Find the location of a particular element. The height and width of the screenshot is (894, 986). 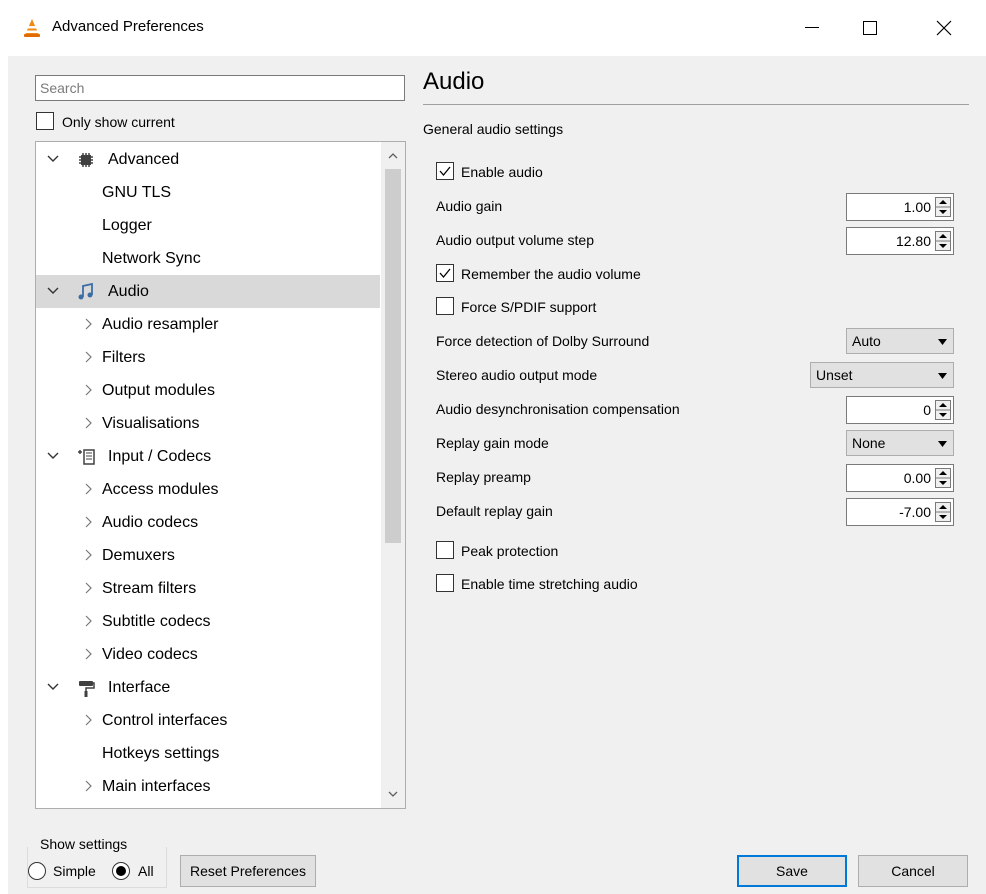

maximize-icon is located at coordinates (870, 28).